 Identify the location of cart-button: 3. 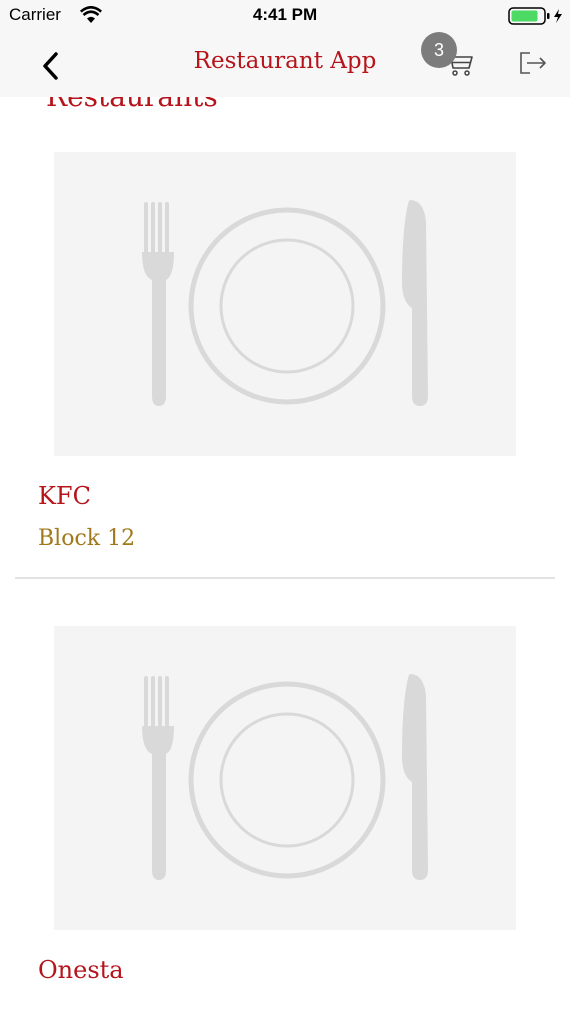
(450, 59).